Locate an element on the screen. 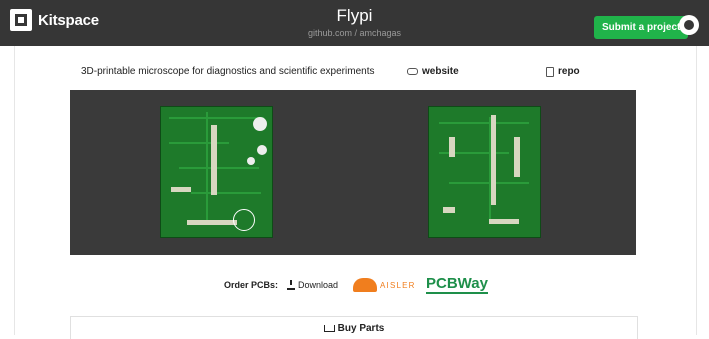  download-label: Download is located at coordinates (318, 285).